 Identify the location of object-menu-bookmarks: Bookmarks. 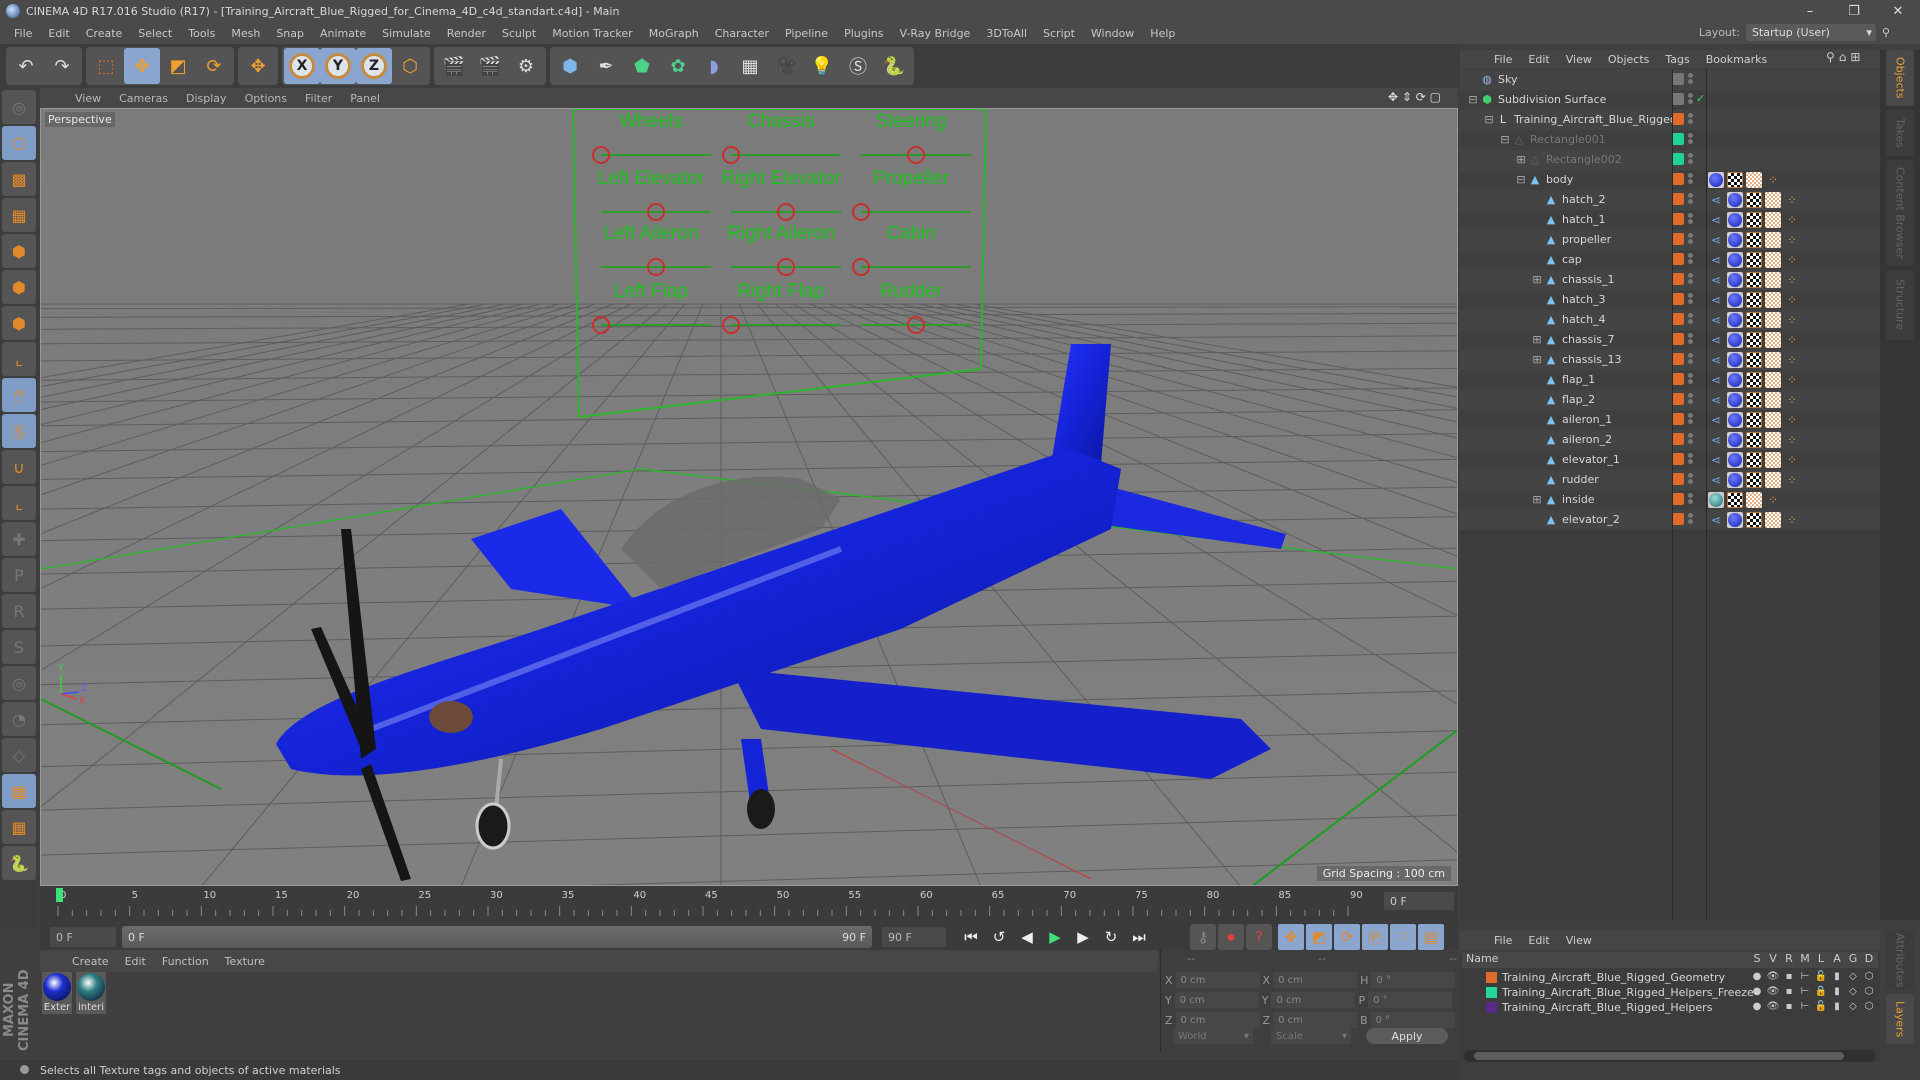
(1736, 59).